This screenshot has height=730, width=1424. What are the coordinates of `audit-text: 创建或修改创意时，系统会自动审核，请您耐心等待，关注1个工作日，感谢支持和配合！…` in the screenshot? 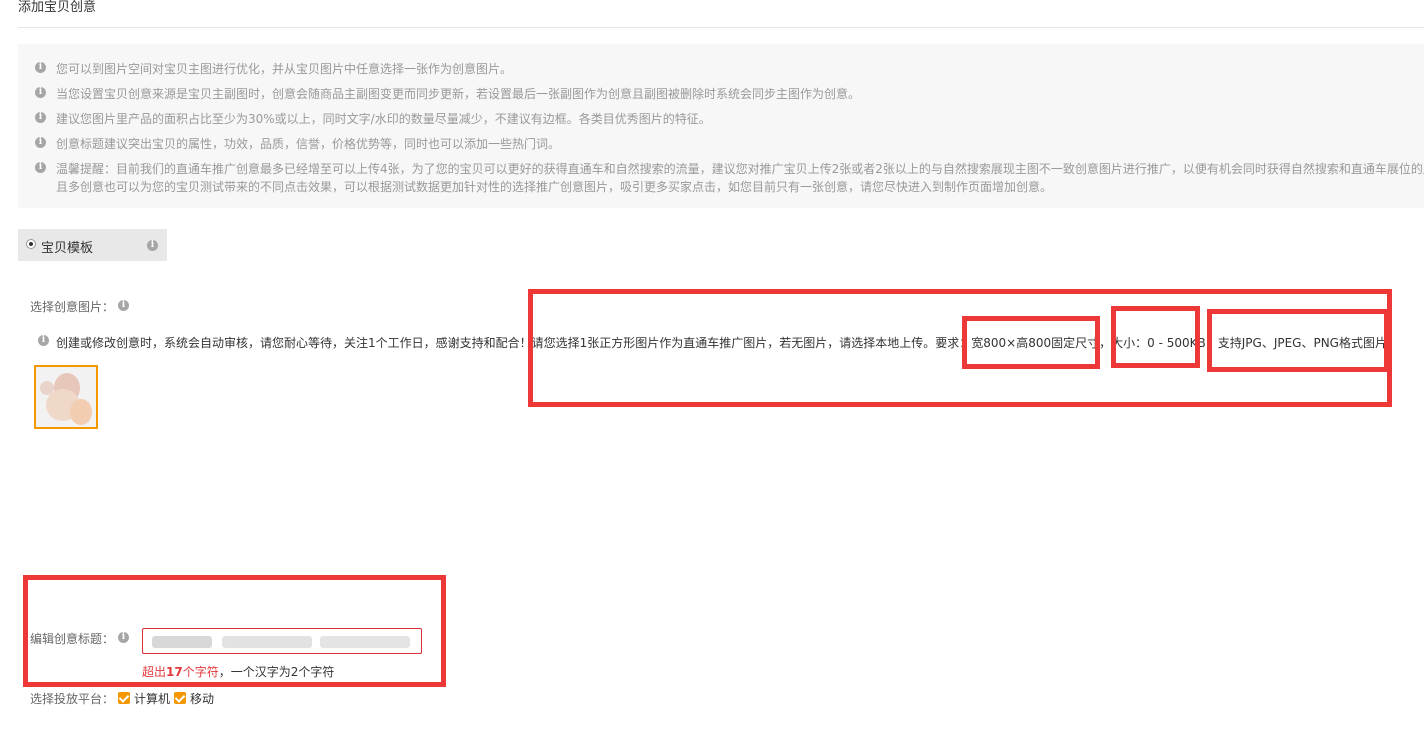 It's located at (727, 343).